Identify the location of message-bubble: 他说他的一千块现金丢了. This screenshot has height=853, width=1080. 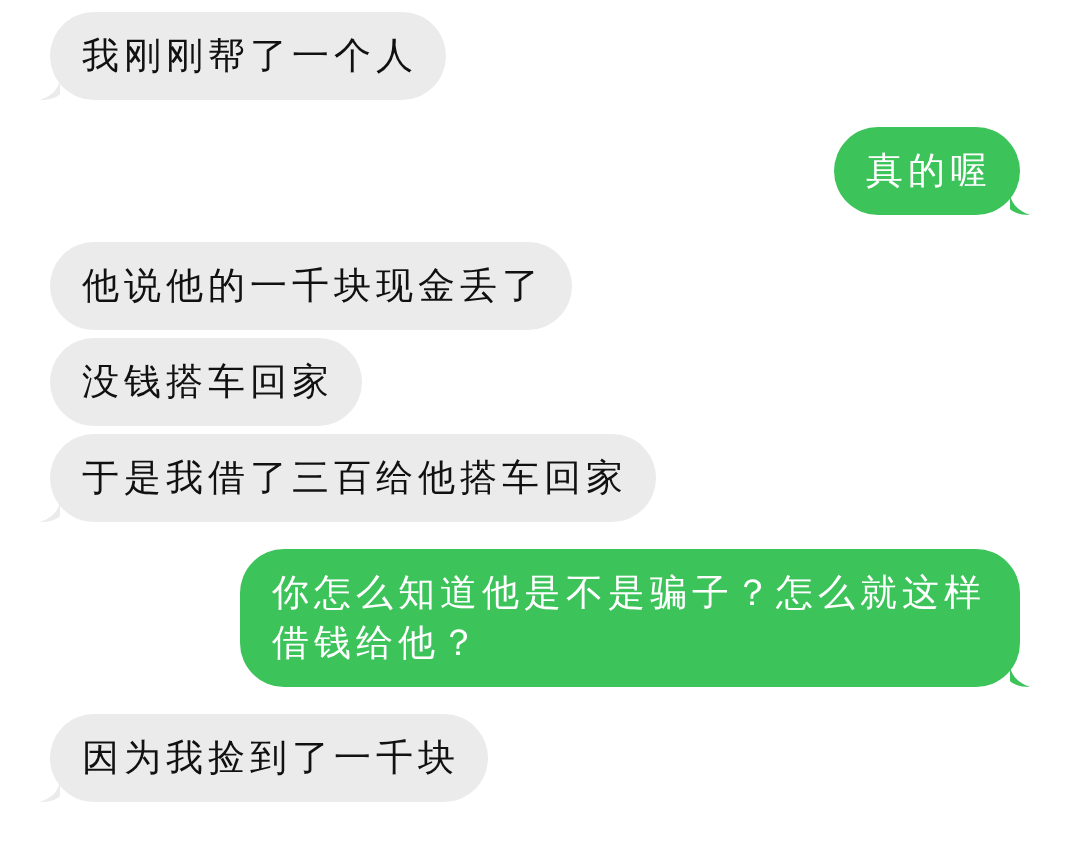
(311, 286).